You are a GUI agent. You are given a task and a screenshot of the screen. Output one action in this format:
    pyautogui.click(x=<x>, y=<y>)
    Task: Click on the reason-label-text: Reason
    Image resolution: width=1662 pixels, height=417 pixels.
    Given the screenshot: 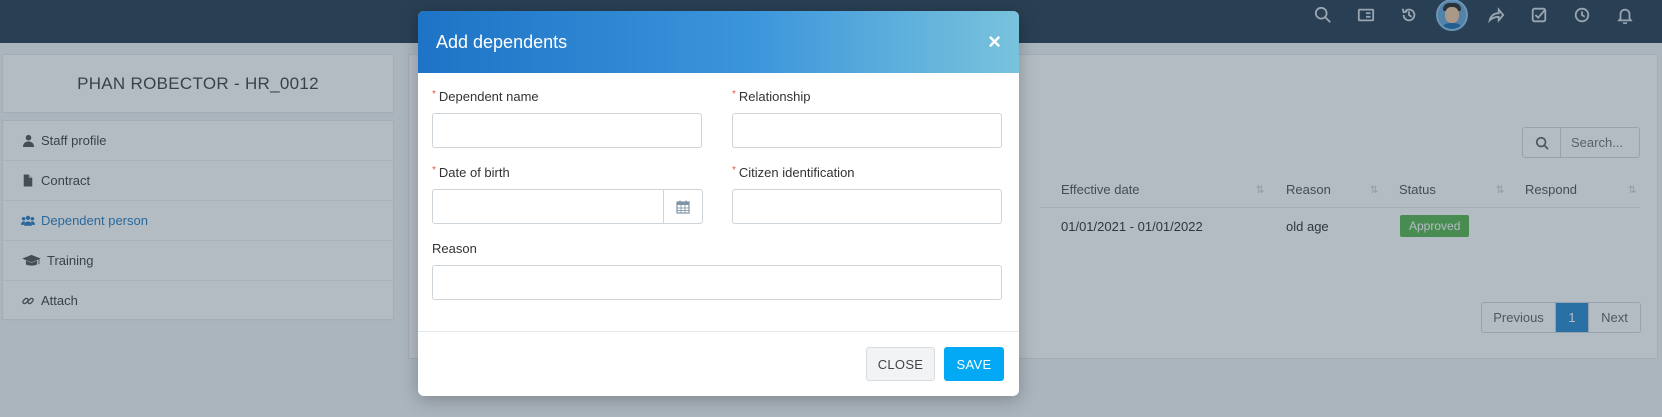 What is the action you would take?
    pyautogui.click(x=454, y=248)
    